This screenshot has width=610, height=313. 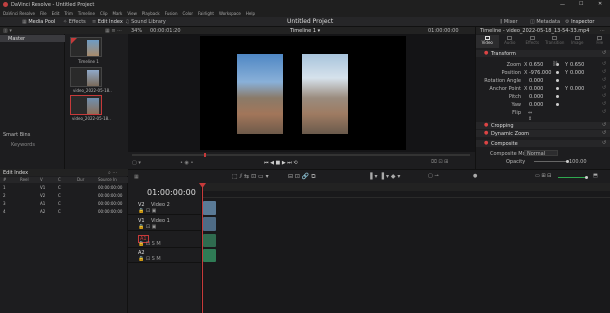 I want to click on opacity-slider, so click(x=551, y=161).